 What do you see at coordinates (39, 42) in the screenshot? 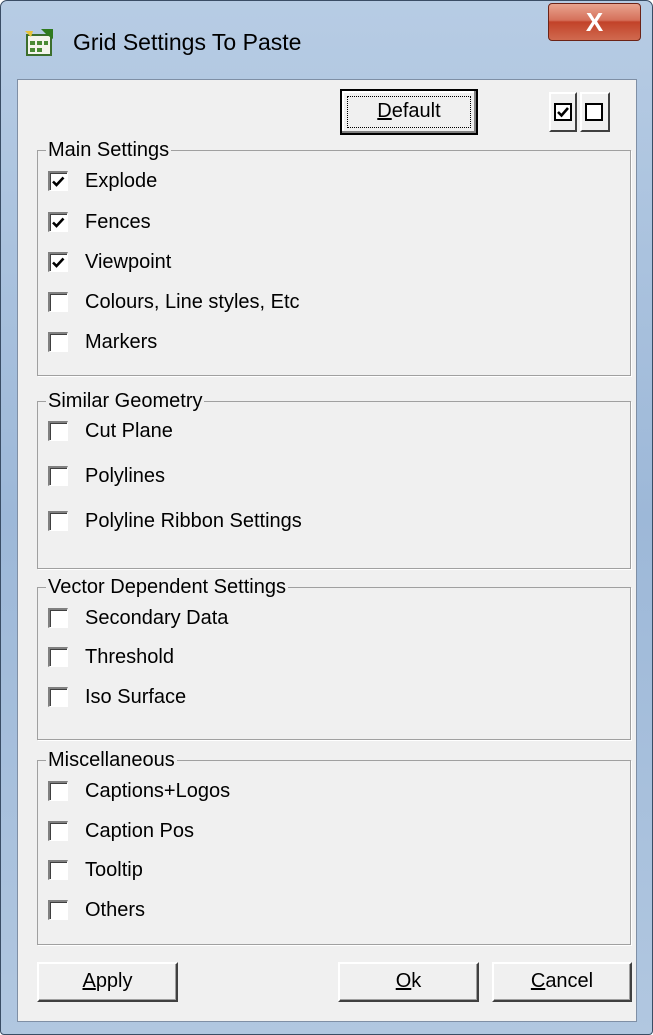
I see `app-icon` at bounding box center [39, 42].